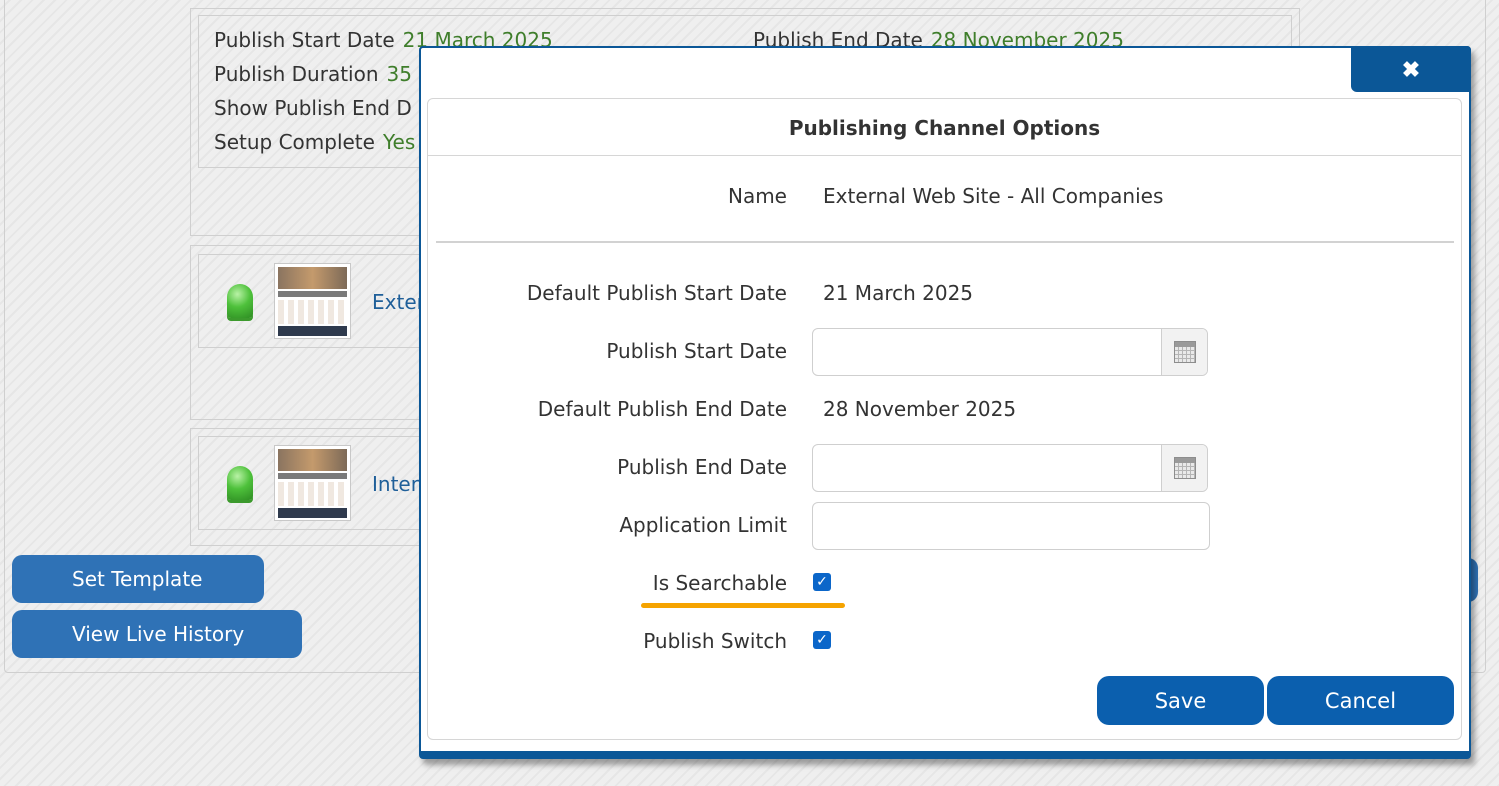 Image resolution: width=1499 pixels, height=786 pixels. What do you see at coordinates (945, 754) in the screenshot?
I see `modal-bottom-bar` at bounding box center [945, 754].